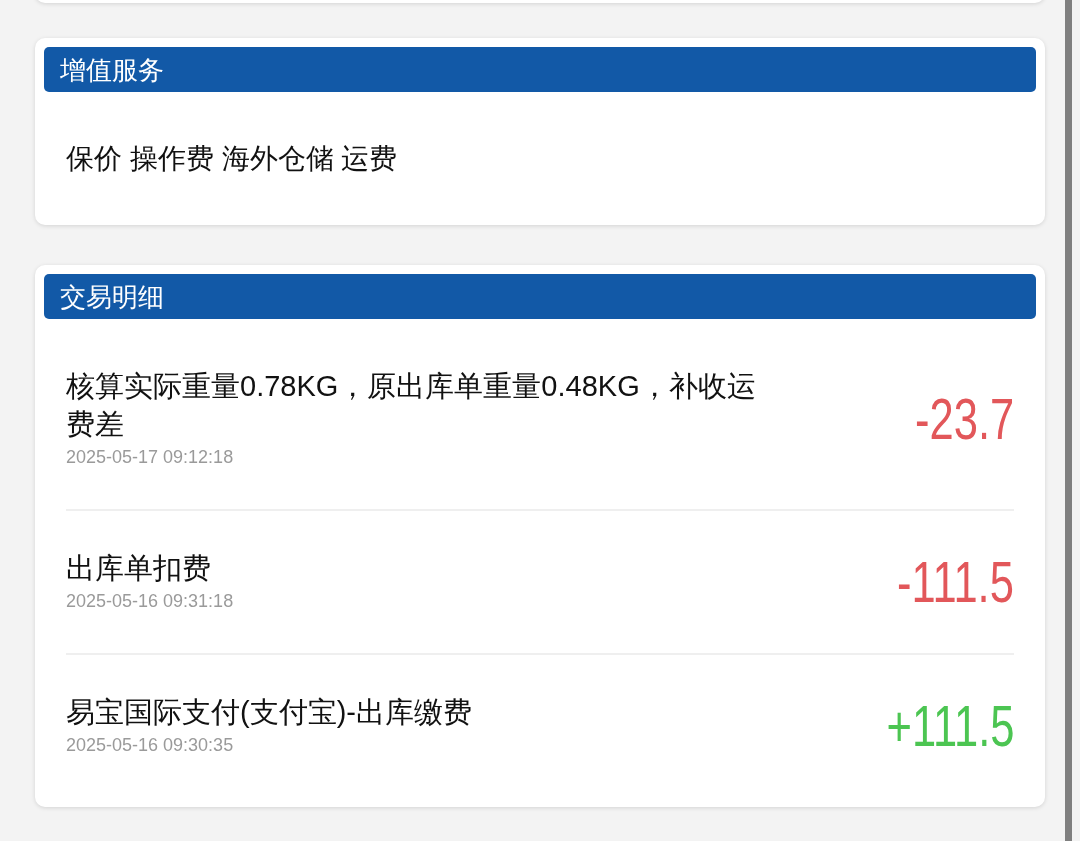 This screenshot has width=1080, height=841. Describe the element at coordinates (411, 405) in the screenshot. I see `transaction-description: 核算实际重量0.78KG，原出库单重量0.48KG，补收运费差` at that location.